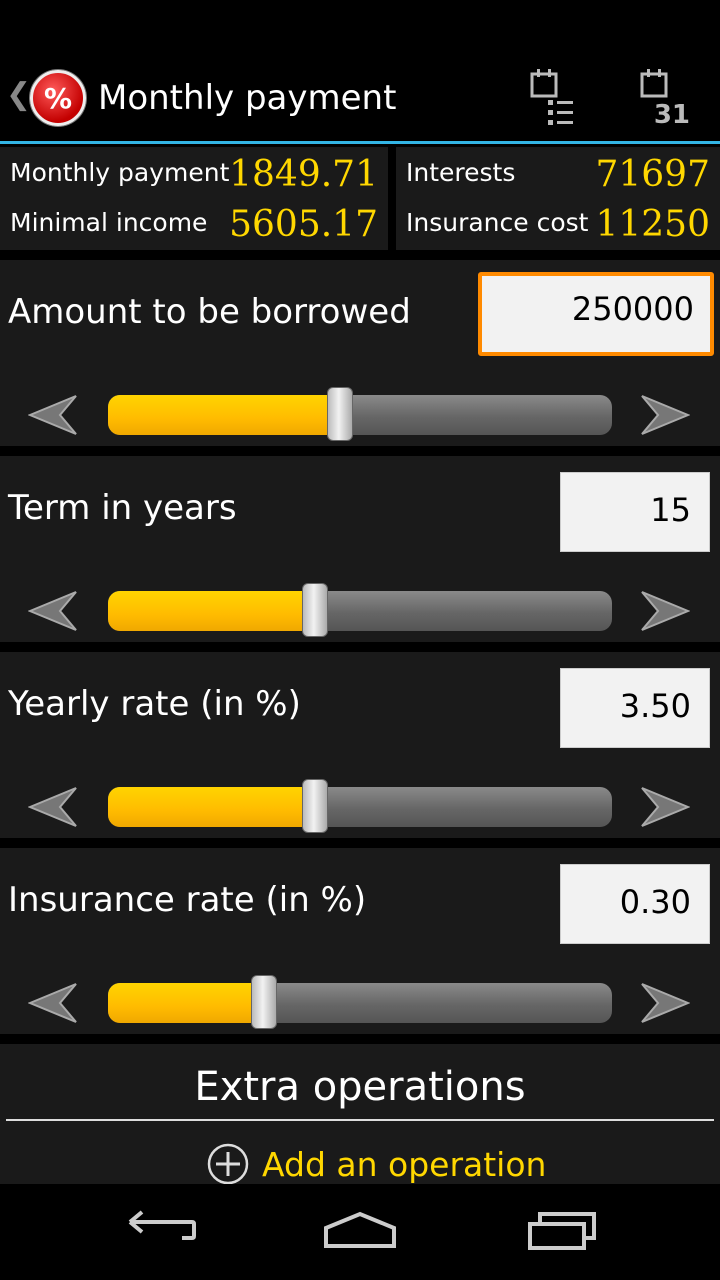 The image size is (720, 1280). I want to click on minimal-income-label: Minimal income, so click(109, 222).